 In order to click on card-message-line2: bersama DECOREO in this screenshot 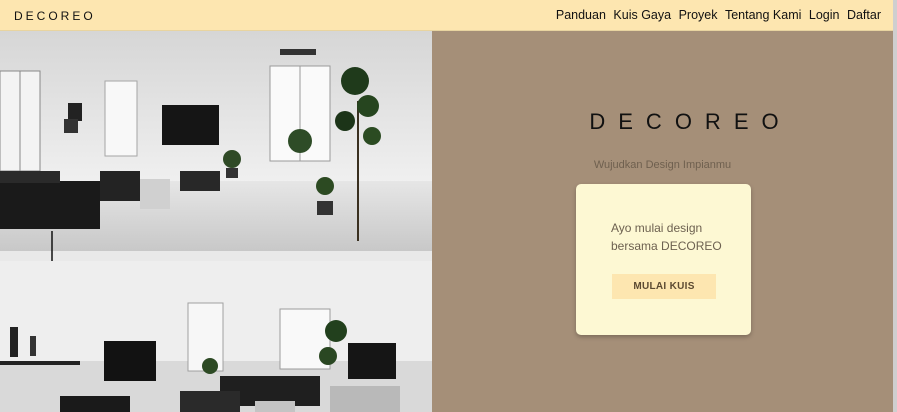, I will do `click(666, 246)`.